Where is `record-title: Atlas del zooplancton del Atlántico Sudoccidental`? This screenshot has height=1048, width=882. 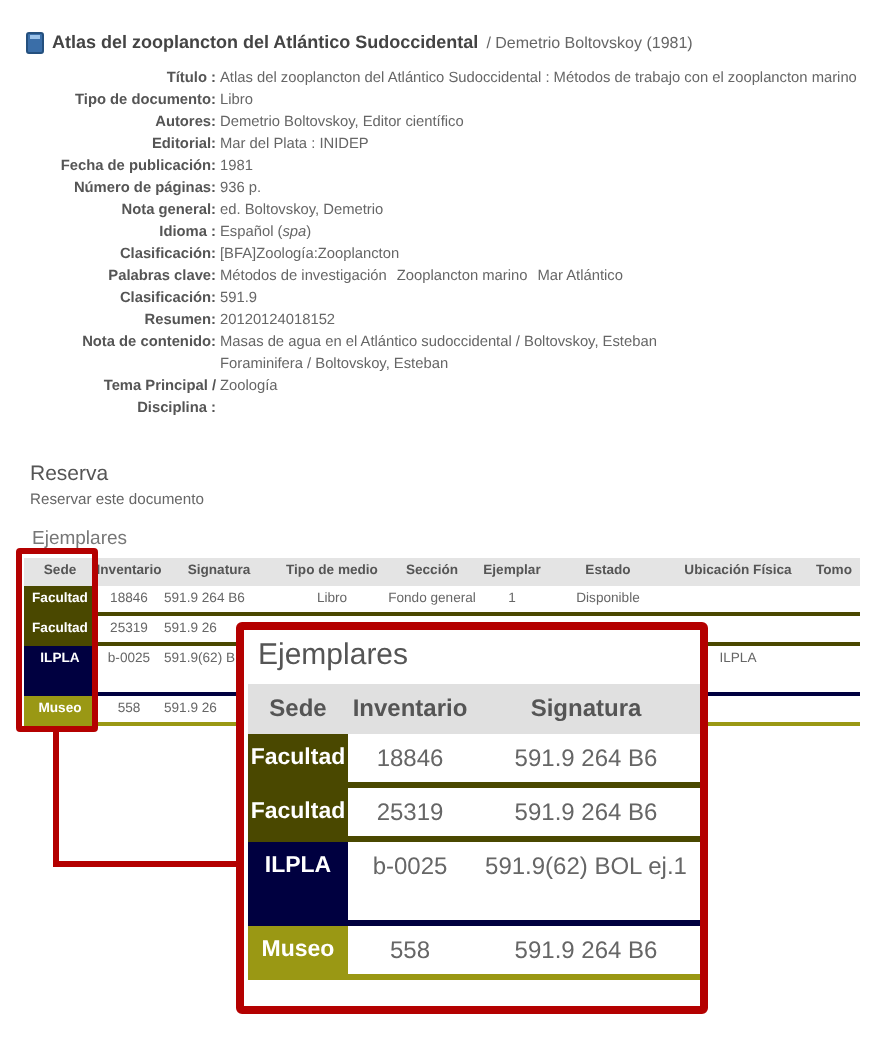
record-title: Atlas del zooplancton del Atlántico Sudoccidental is located at coordinates (265, 42).